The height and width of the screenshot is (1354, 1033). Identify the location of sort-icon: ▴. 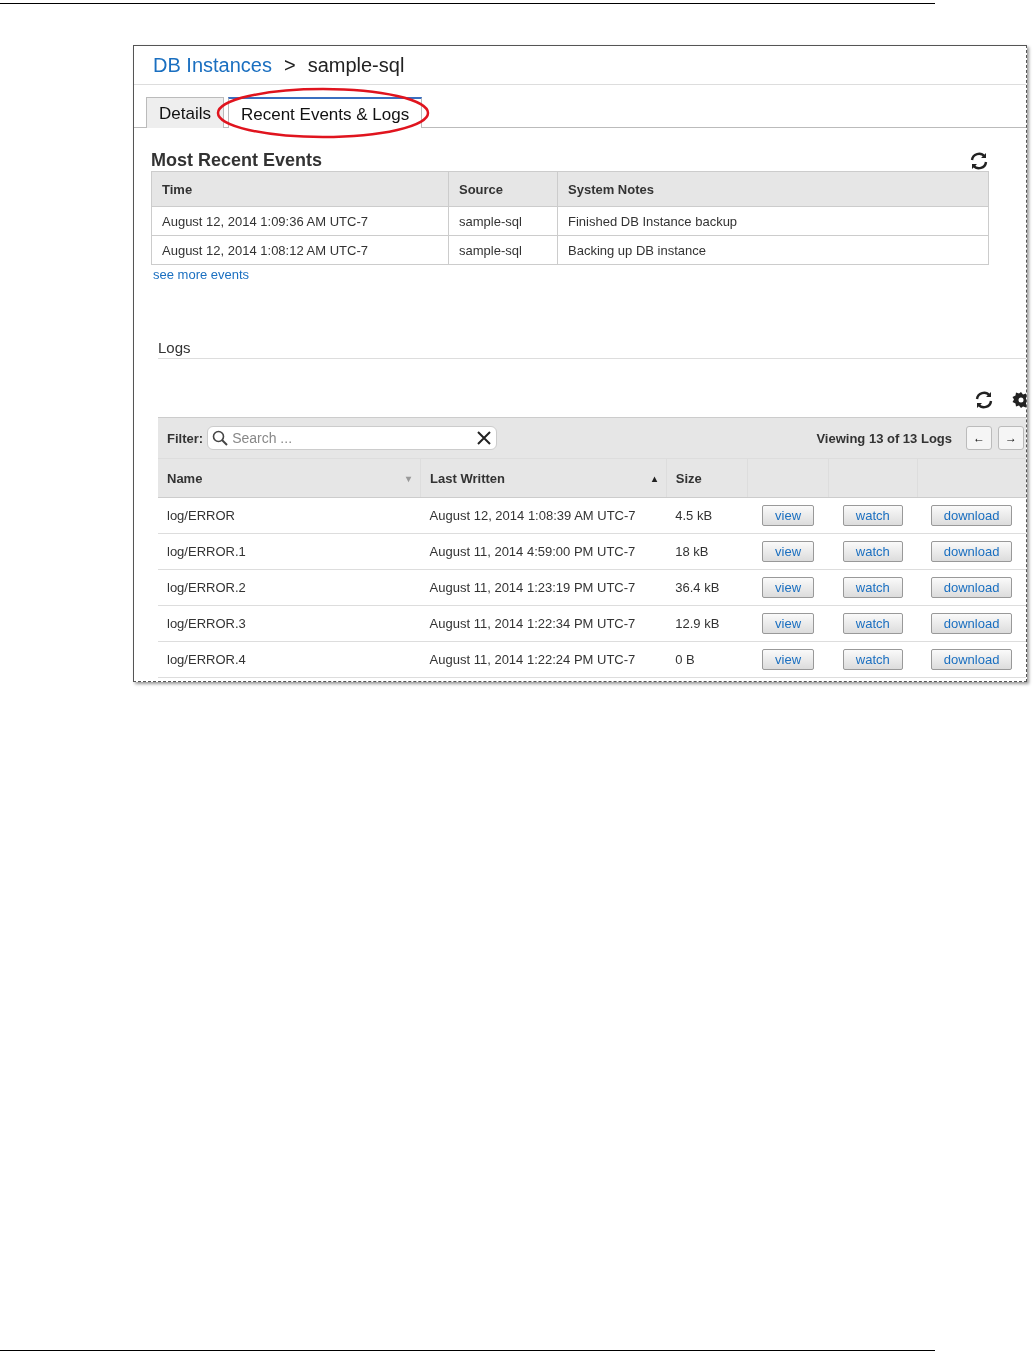
(654, 478).